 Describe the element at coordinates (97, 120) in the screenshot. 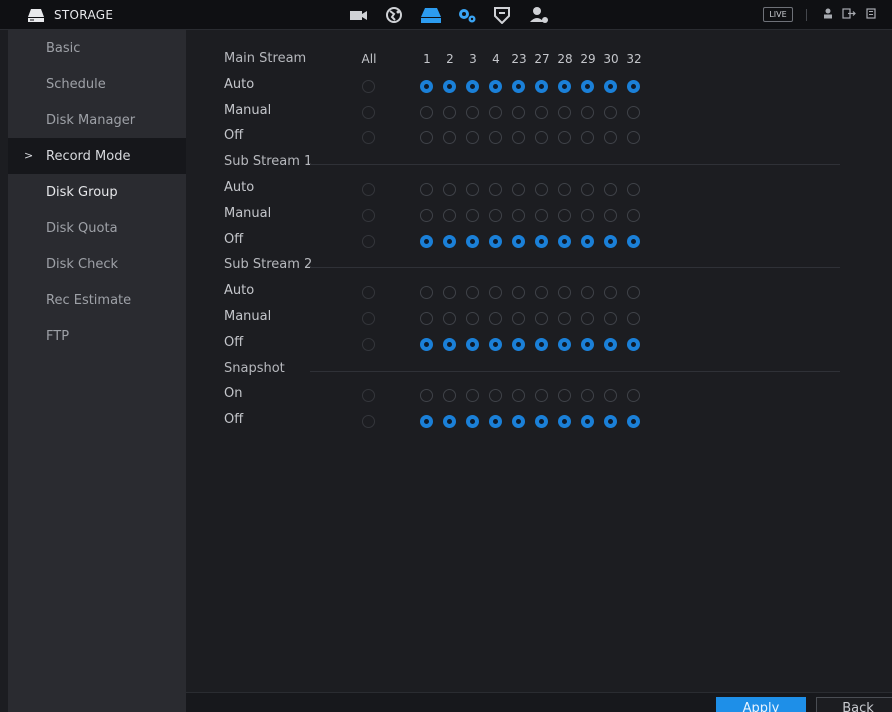

I see `sidebar-item-disk-manager: Disk Manager` at that location.